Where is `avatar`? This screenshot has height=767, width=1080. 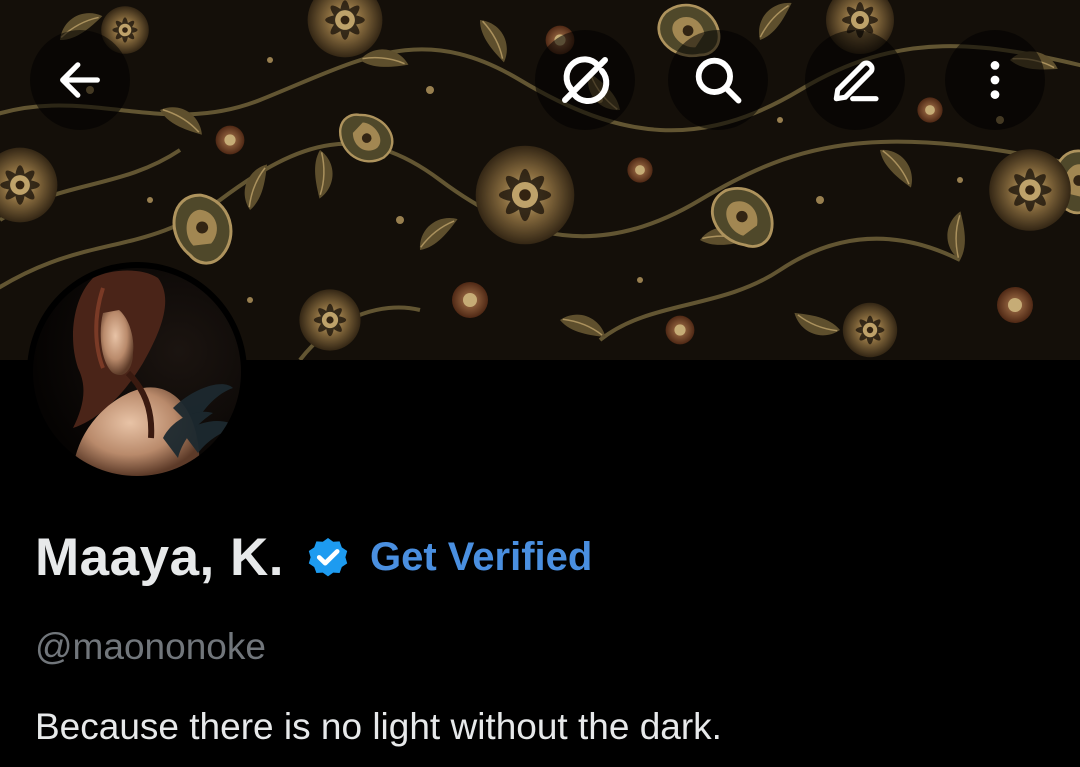
avatar is located at coordinates (137, 372).